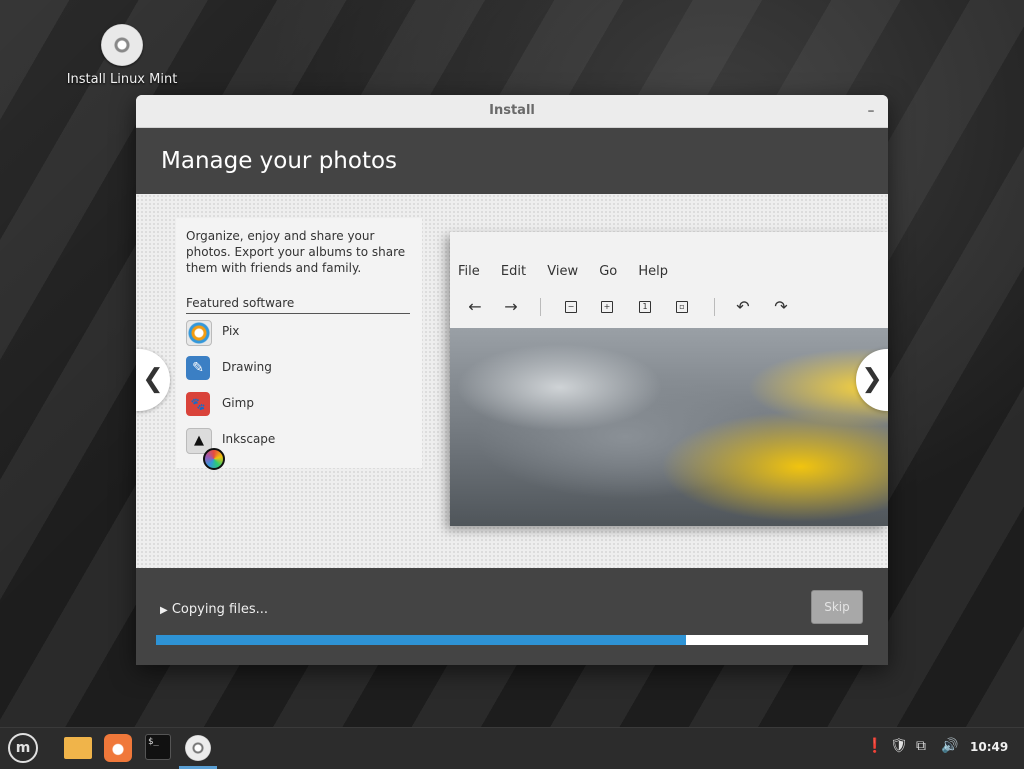  I want to click on app-name: Inkscape, so click(249, 439).